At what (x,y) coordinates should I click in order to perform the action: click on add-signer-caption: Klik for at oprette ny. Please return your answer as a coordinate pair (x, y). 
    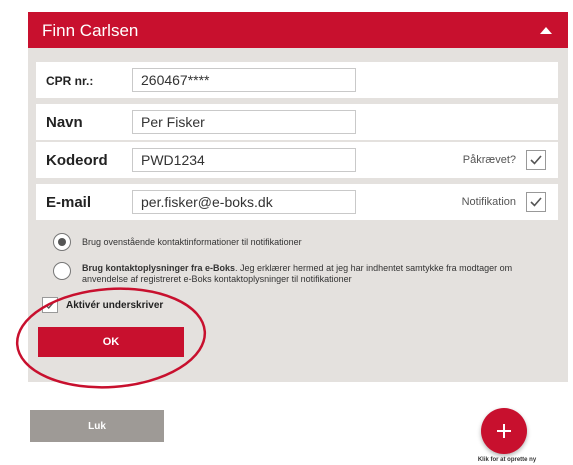
    Looking at the image, I should click on (507, 460).